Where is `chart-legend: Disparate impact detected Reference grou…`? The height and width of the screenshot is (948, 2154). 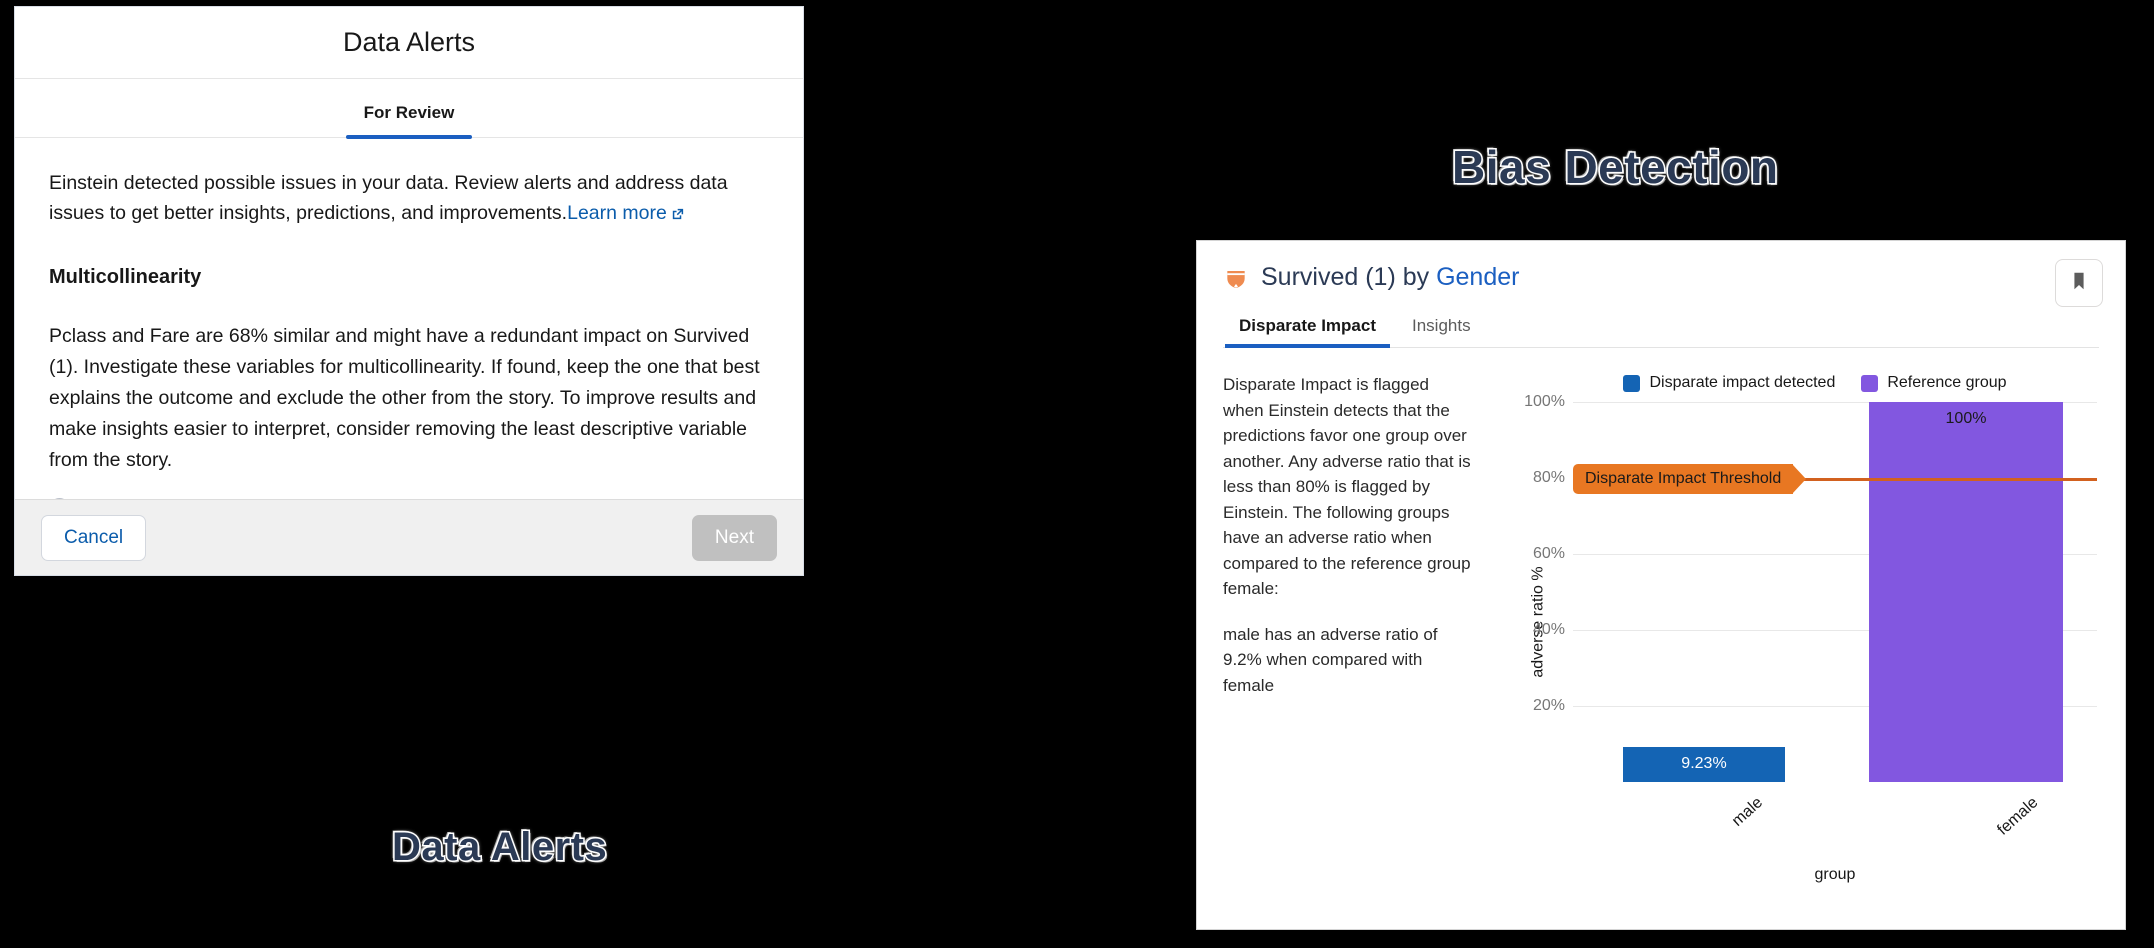
chart-legend: Disparate impact detected Reference grou… is located at coordinates (1795, 383).